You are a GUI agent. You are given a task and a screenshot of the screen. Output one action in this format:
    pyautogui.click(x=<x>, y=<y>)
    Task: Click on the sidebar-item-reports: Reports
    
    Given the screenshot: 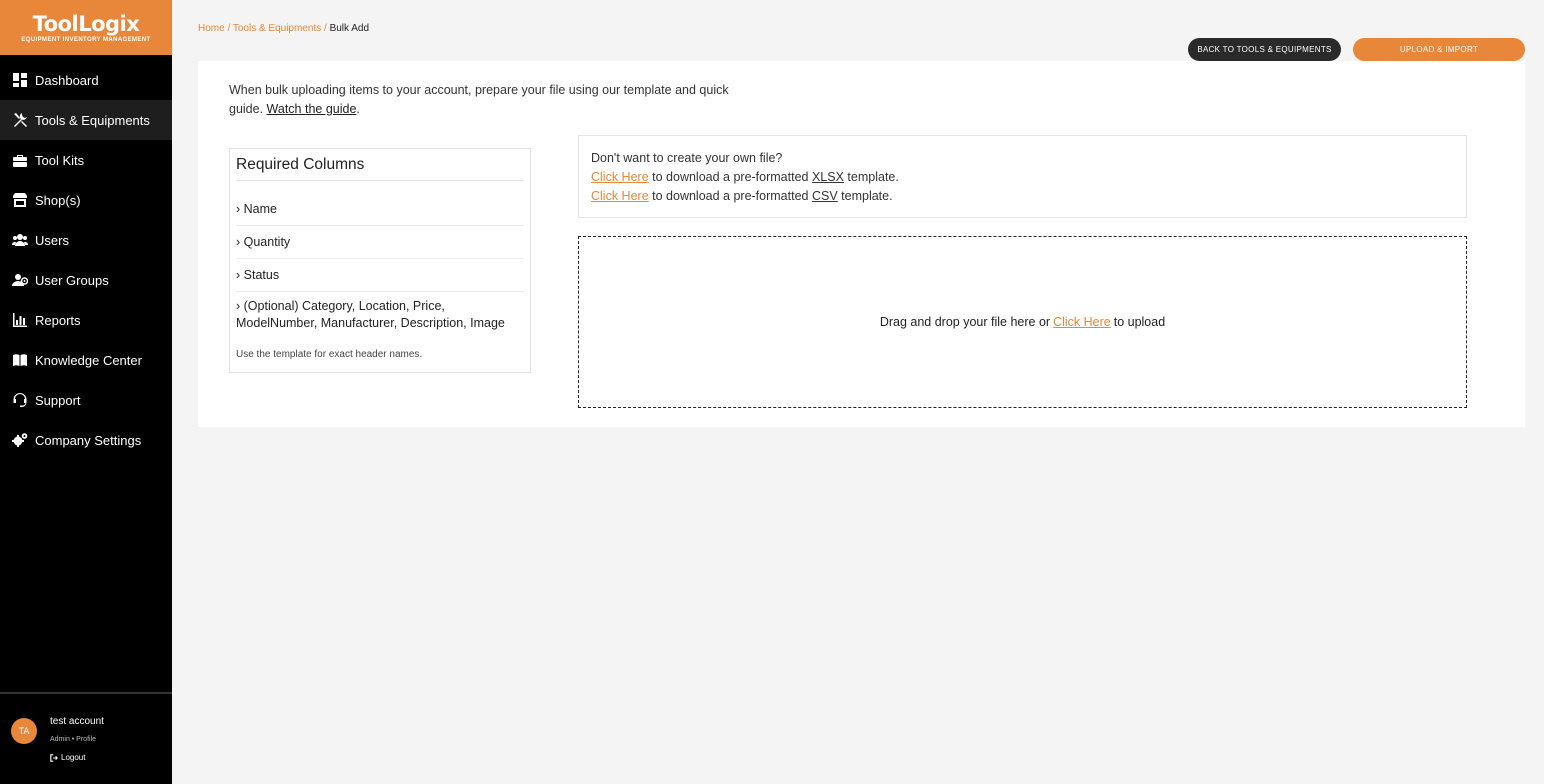 What is the action you would take?
    pyautogui.click(x=86, y=320)
    